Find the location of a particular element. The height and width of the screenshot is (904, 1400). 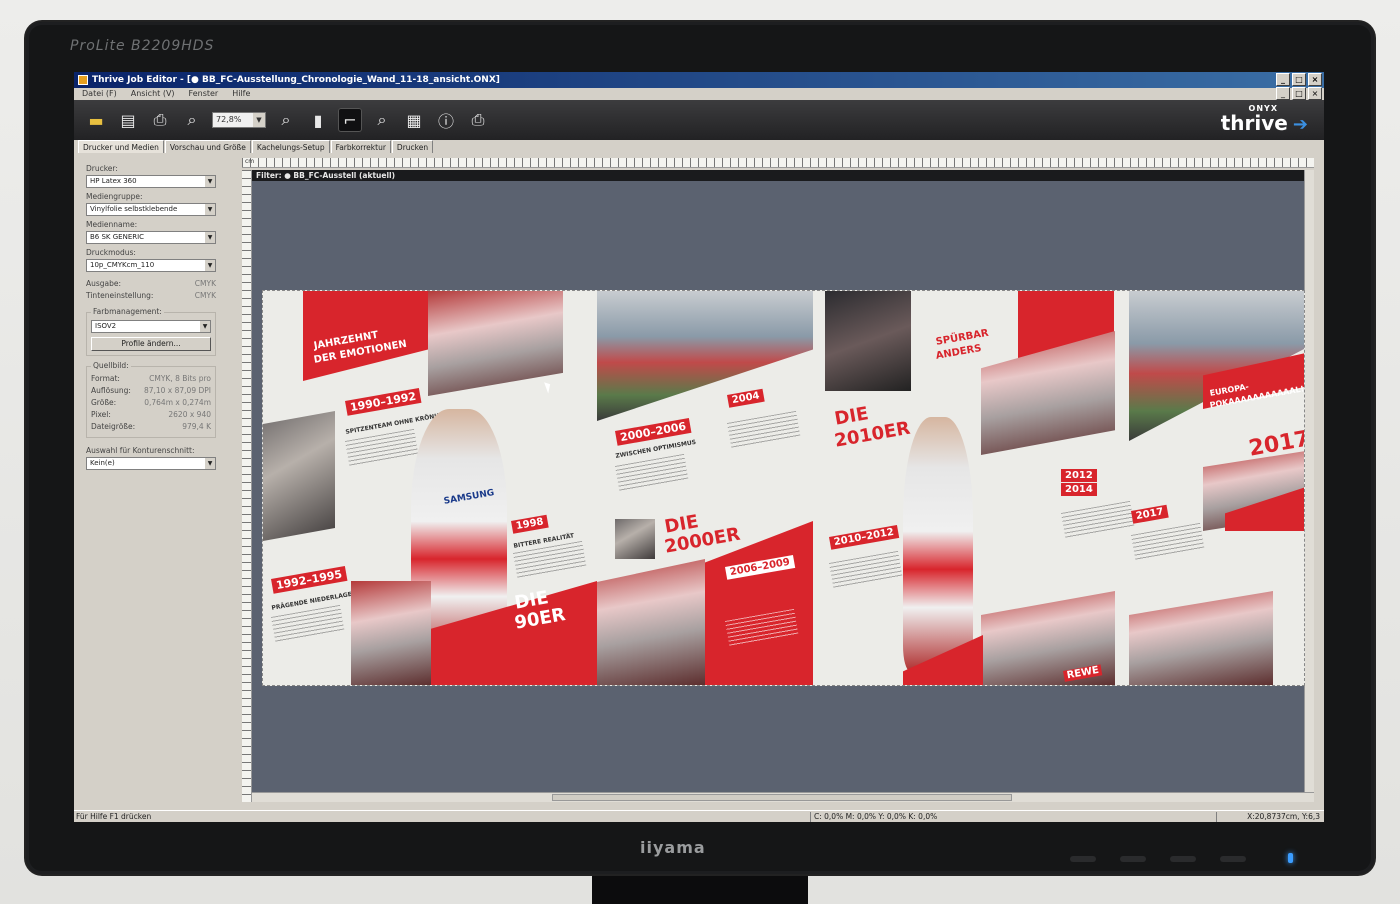

mediengruppe-value: Vinylfolie selbstklebende is located at coordinates (134, 209).